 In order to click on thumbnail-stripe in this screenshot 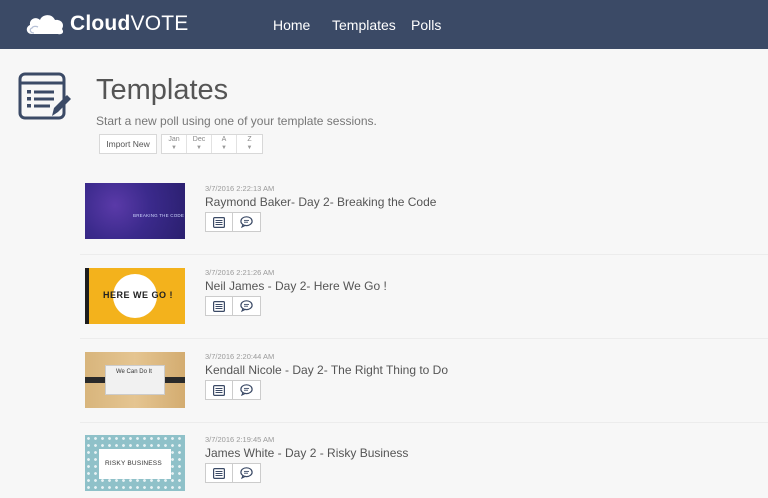, I will do `click(87, 296)`.